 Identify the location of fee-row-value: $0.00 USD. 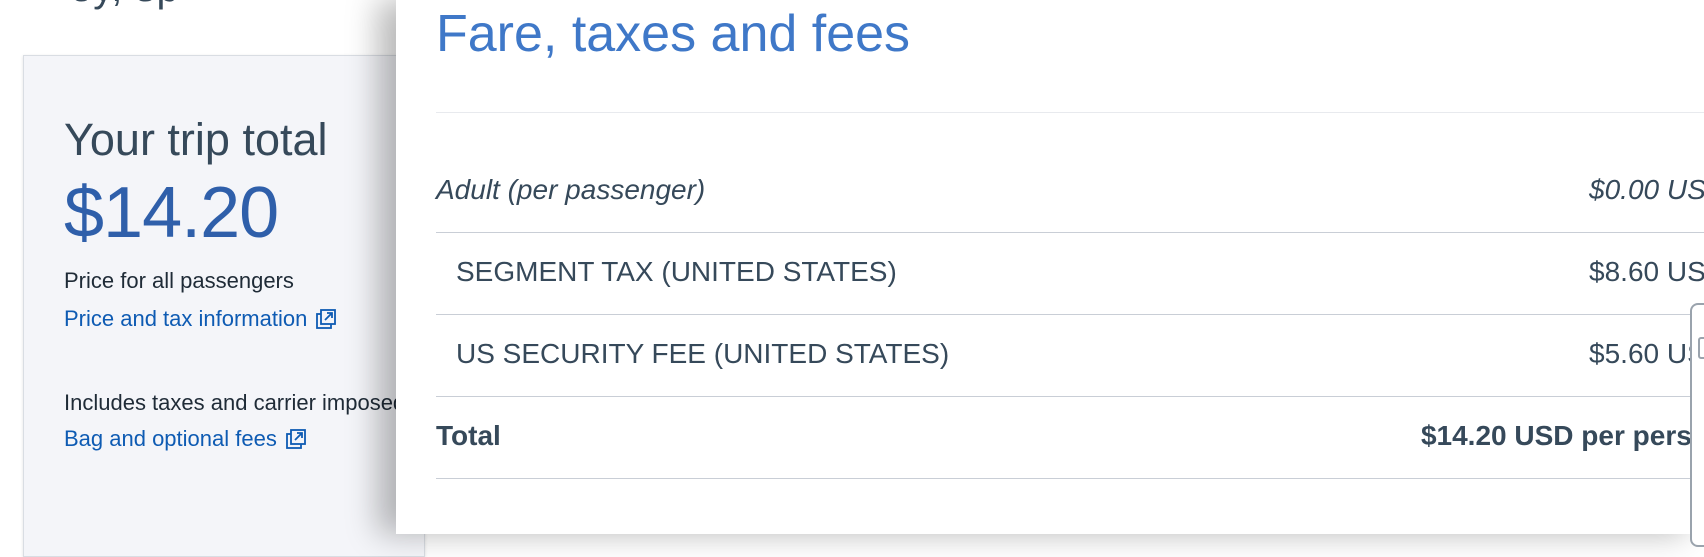
(1646, 189).